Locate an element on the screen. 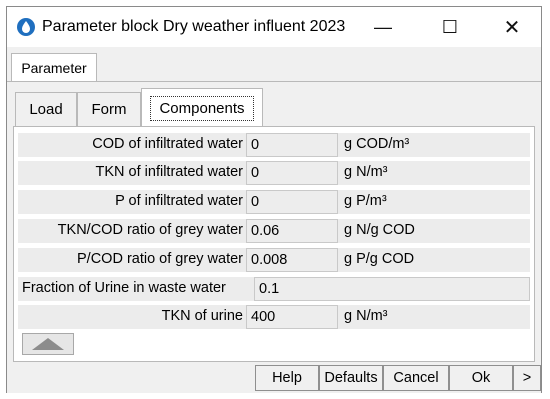 Image resolution: width=550 pixels, height=399 pixels. scroll-up-button is located at coordinates (48, 344).